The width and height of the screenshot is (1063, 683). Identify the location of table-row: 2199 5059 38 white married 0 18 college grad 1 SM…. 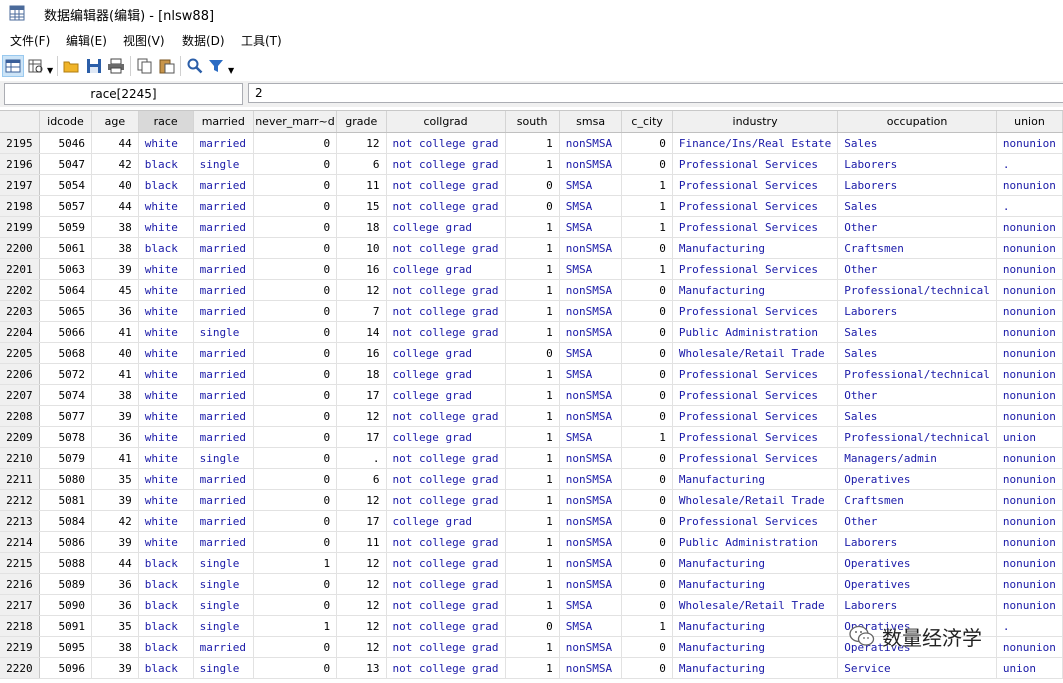
(531, 227).